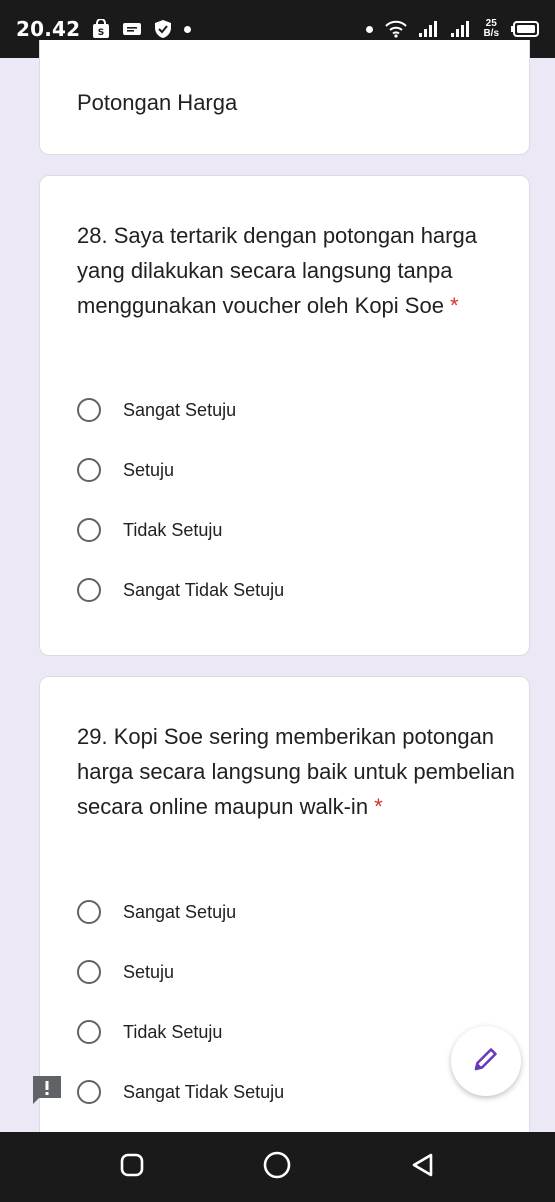 The width and height of the screenshot is (555, 1202). Describe the element at coordinates (525, 29) in the screenshot. I see `battery-icon` at that location.